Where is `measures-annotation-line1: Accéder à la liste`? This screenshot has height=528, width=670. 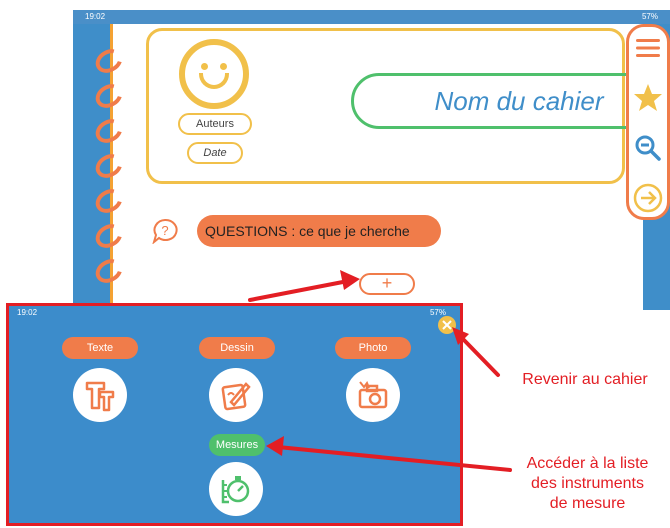
measures-annotation-line1: Accéder à la liste is located at coordinates (587, 463).